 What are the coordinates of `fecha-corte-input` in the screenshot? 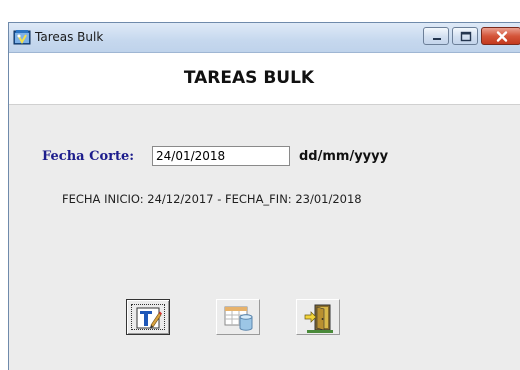 It's located at (221, 156).